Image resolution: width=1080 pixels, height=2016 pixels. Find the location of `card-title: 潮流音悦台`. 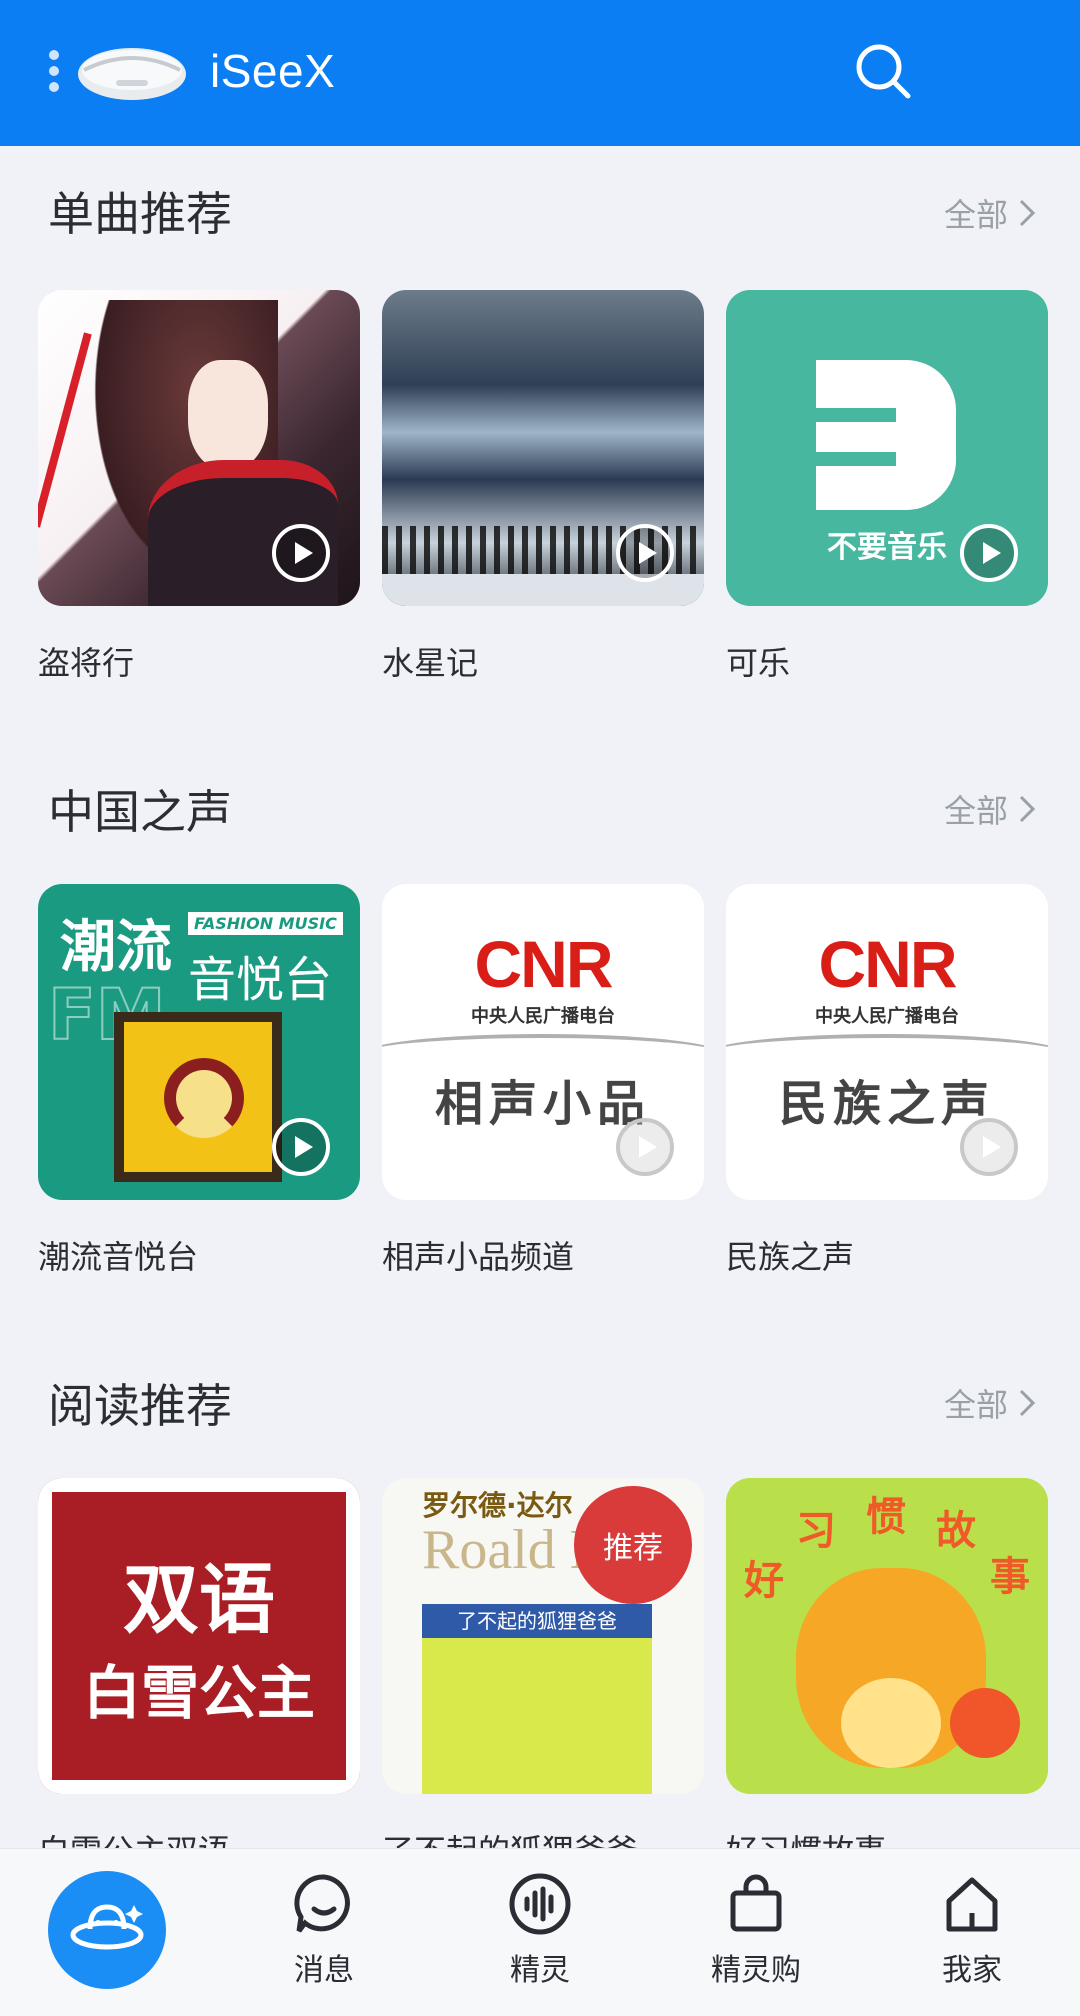

card-title: 潮流音悦台 is located at coordinates (118, 1257).